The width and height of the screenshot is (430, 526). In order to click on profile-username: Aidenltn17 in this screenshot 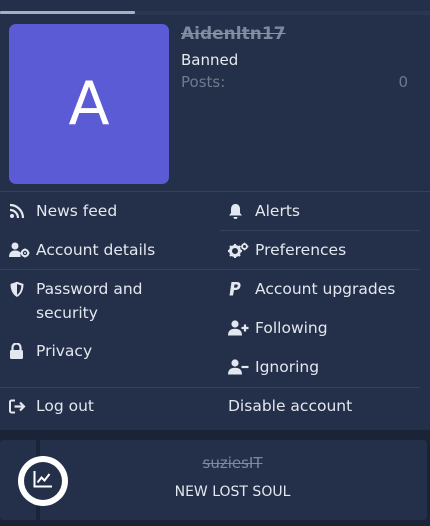, I will do `click(233, 34)`.